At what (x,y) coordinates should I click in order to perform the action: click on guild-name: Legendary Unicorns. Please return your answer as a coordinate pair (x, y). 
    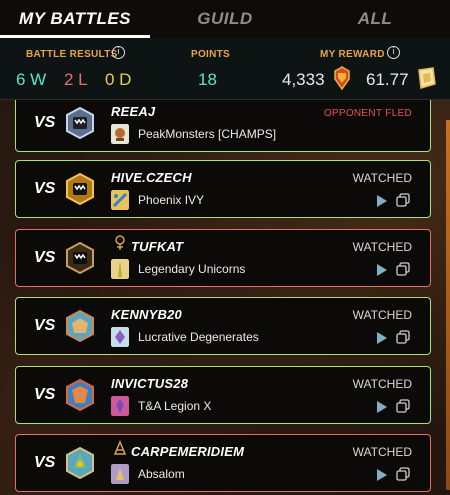
    Looking at the image, I should click on (192, 269).